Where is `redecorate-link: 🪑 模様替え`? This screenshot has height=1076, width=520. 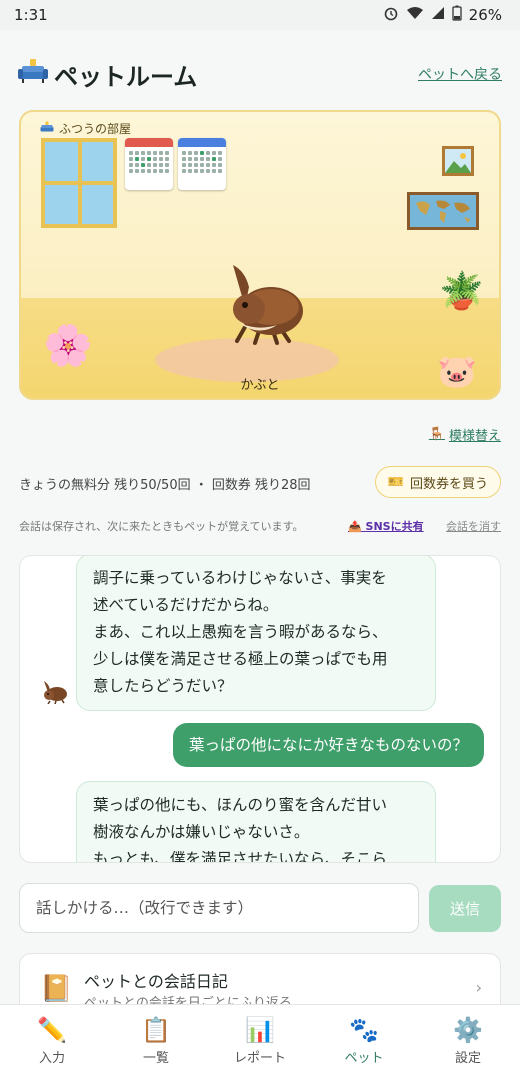 redecorate-link: 🪑 模様替え is located at coordinates (465, 434).